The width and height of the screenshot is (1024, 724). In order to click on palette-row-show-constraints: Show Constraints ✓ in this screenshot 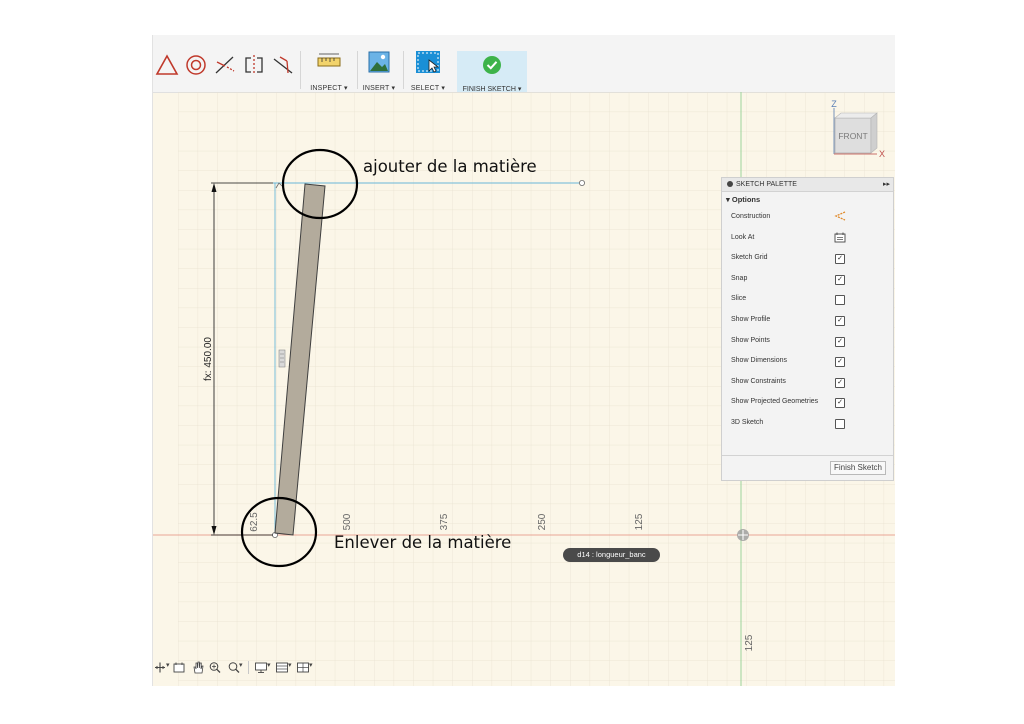, I will do `click(807, 382)`.